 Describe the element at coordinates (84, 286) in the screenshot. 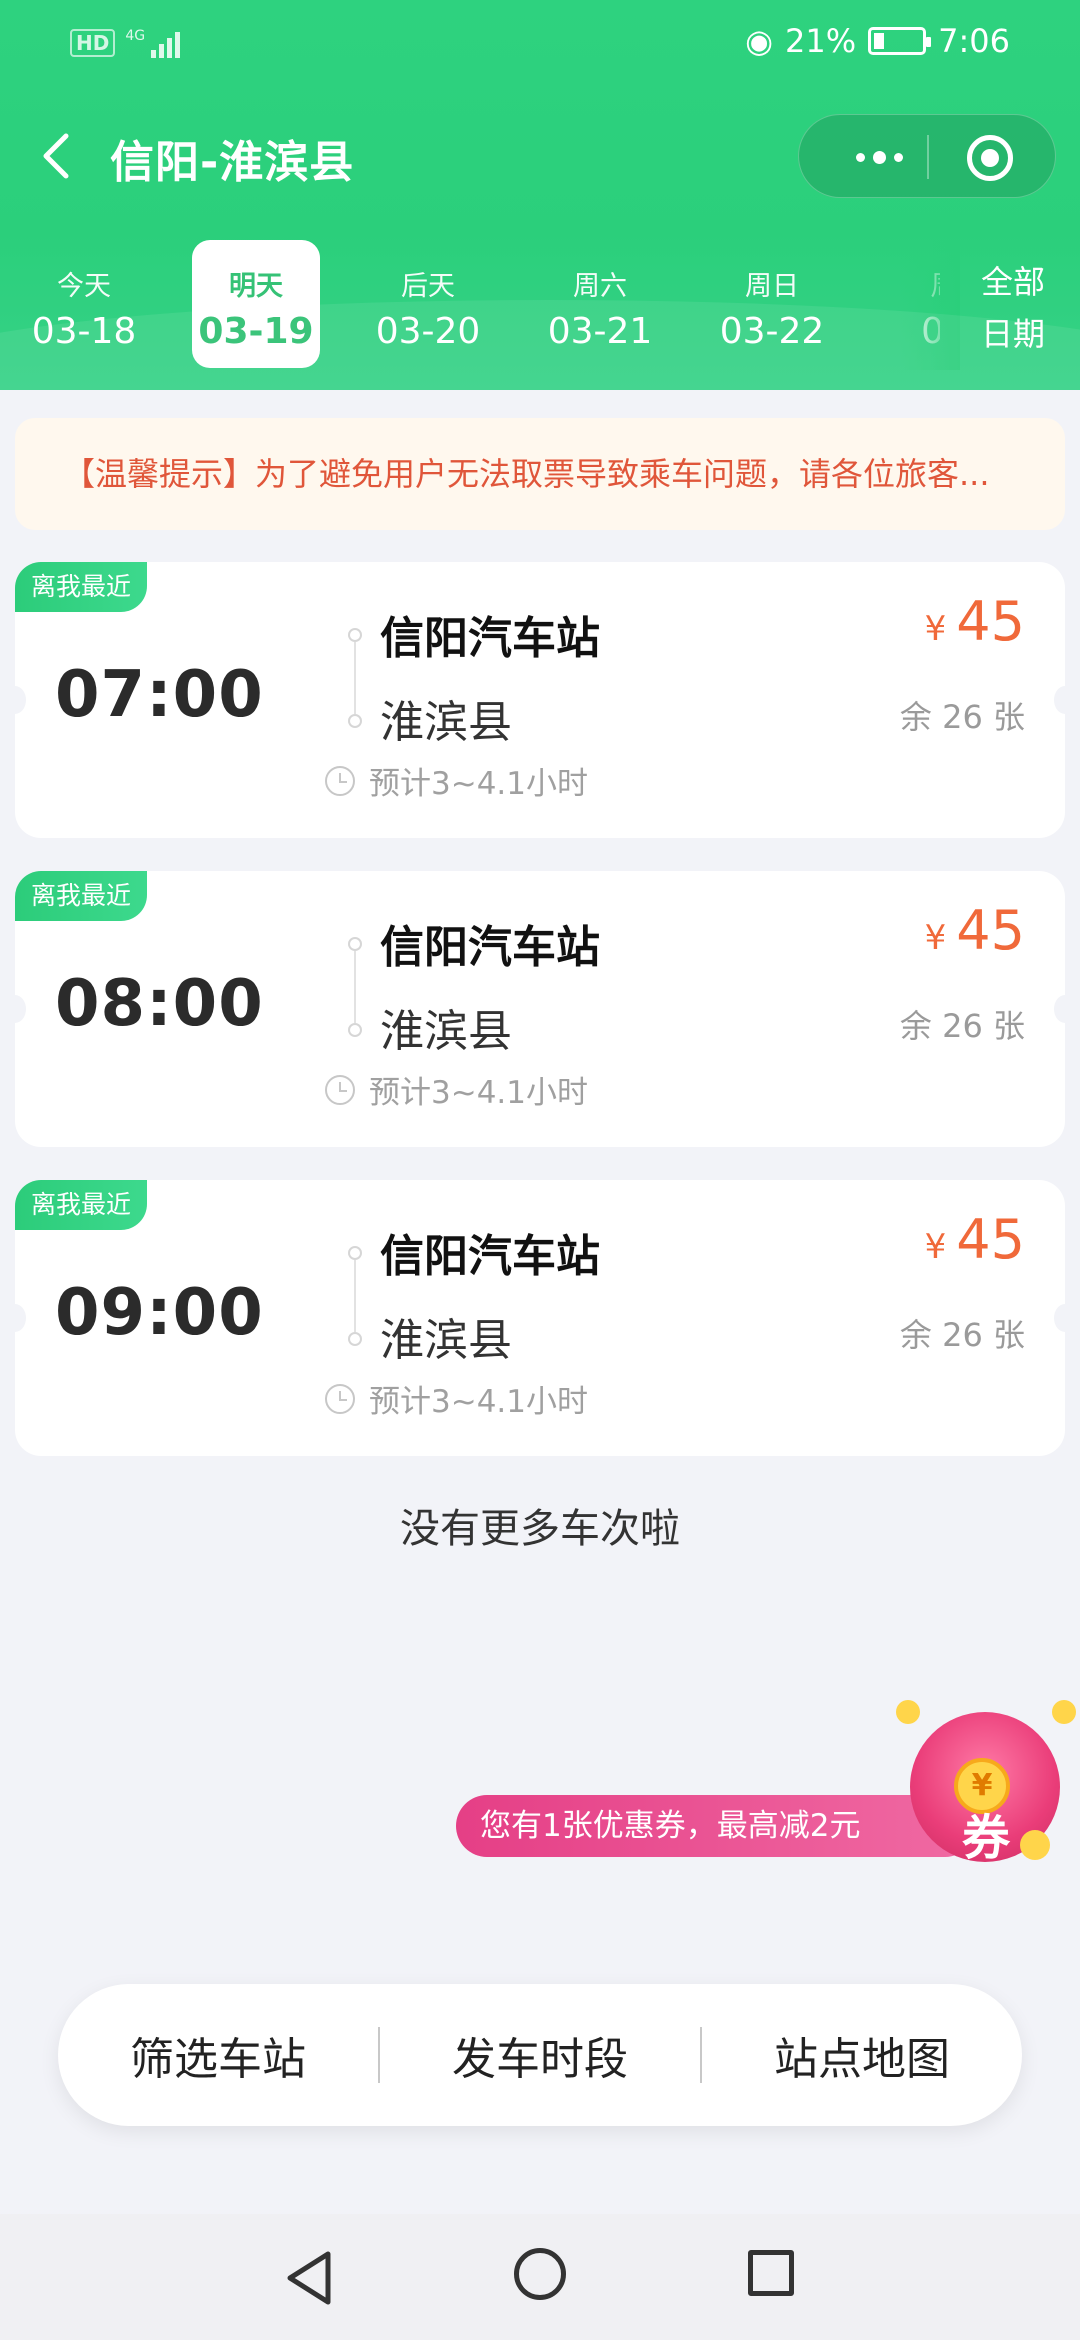

I see `date-weekday: 今天` at that location.